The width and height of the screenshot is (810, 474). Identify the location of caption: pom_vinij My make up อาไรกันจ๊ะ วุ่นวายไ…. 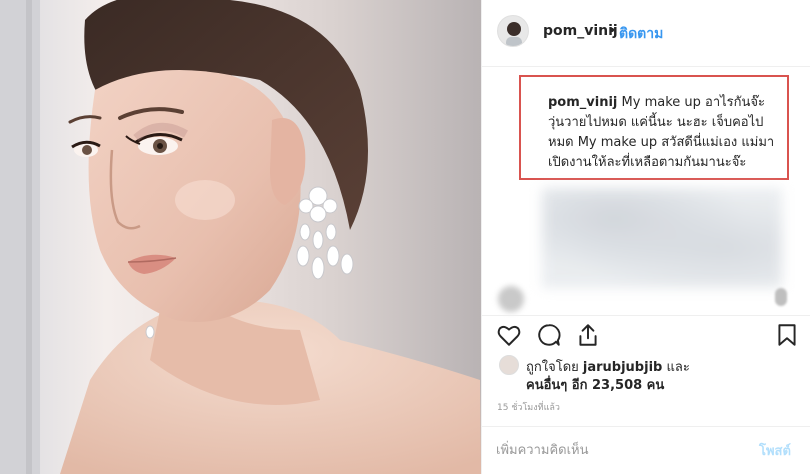
(667, 133).